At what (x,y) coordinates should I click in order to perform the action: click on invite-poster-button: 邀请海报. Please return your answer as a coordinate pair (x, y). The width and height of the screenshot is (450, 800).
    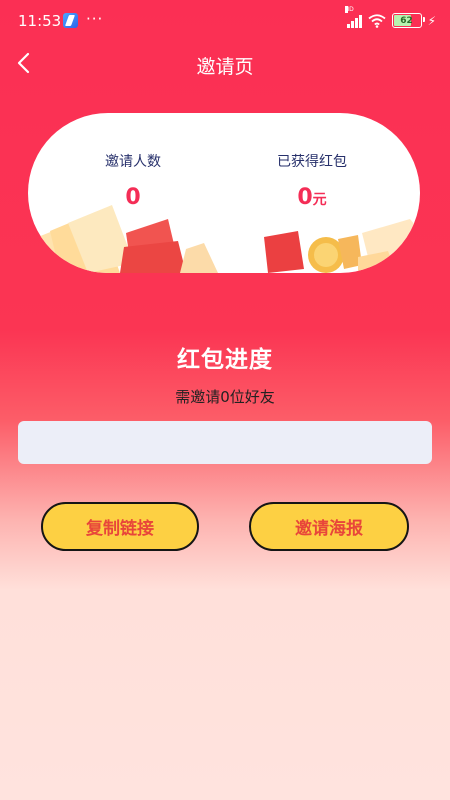
    Looking at the image, I should click on (329, 526).